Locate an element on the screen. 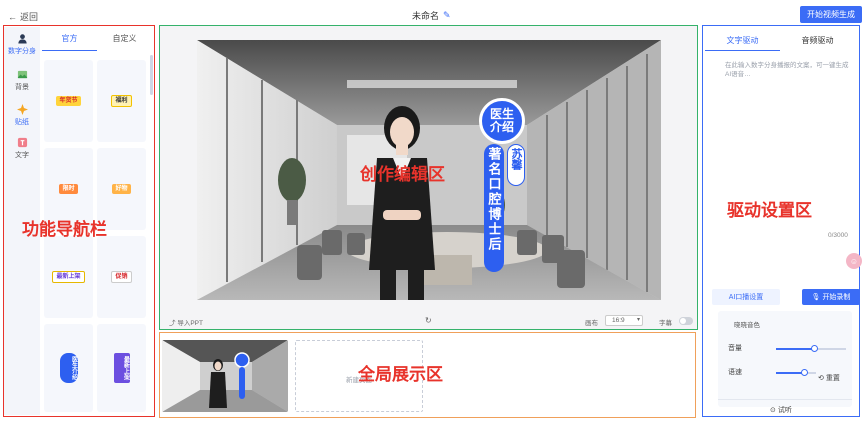  thumbnail-image is located at coordinates (225, 376).